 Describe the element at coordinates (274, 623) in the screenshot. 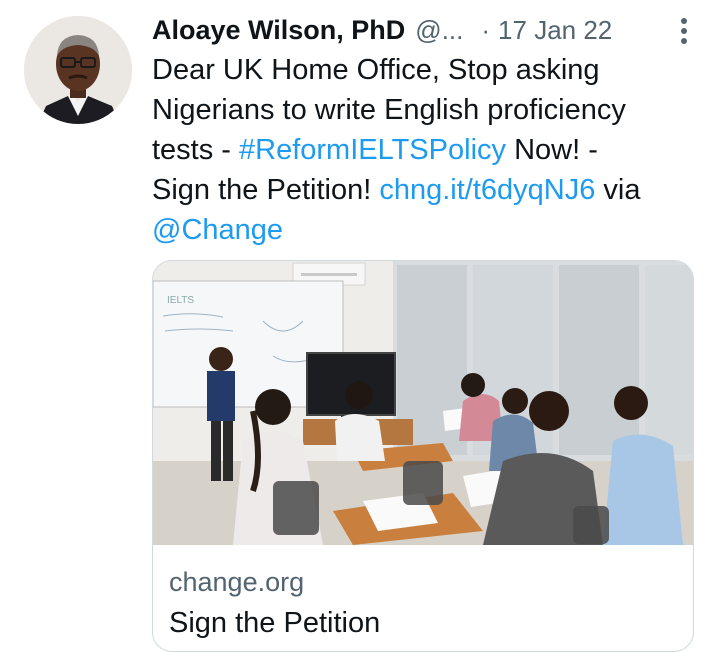

I see `card-title: Sign the Petition` at that location.